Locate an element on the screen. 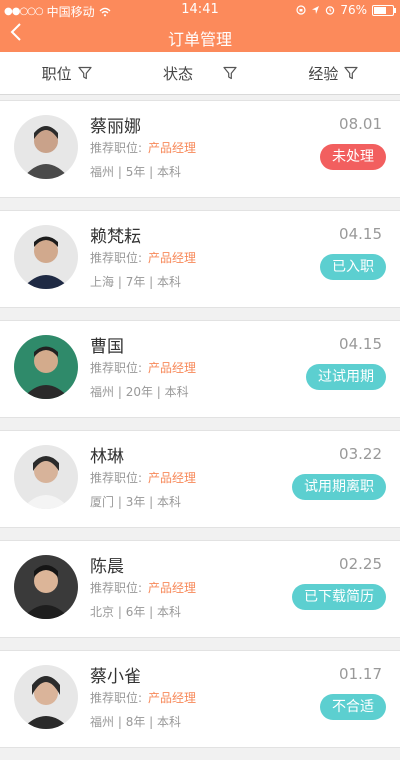 This screenshot has width=400, height=760. experience: 7年 is located at coordinates (135, 282).